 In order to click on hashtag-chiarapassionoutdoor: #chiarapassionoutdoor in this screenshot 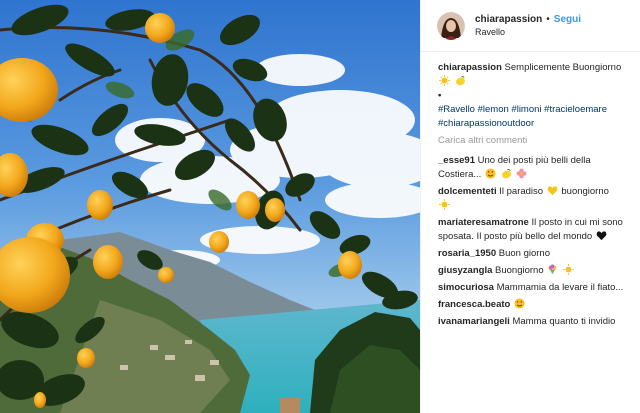, I will do `click(486, 123)`.